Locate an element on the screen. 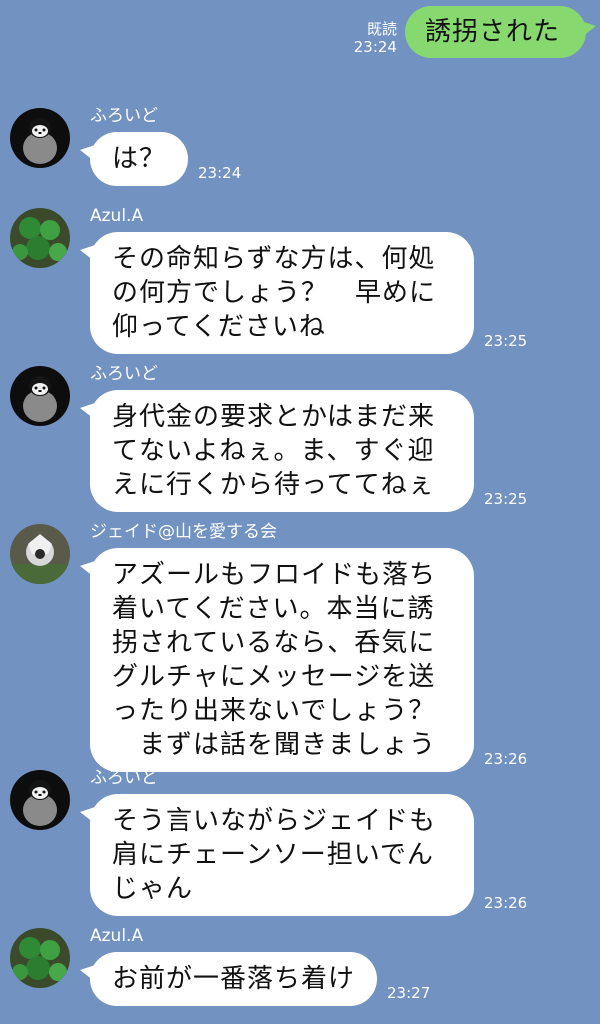  mushroom-avatar is located at coordinates (40, 554).